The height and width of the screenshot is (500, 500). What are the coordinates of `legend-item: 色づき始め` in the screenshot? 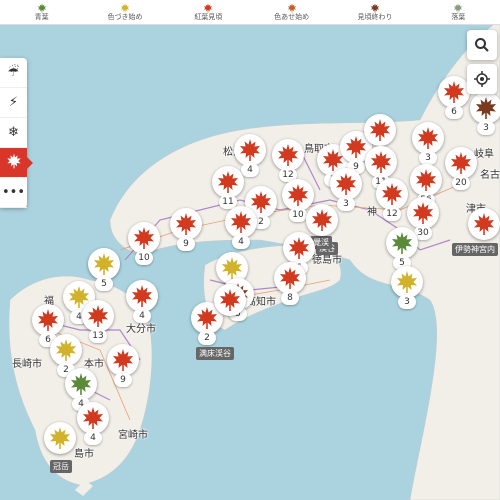 It's located at (124, 12).